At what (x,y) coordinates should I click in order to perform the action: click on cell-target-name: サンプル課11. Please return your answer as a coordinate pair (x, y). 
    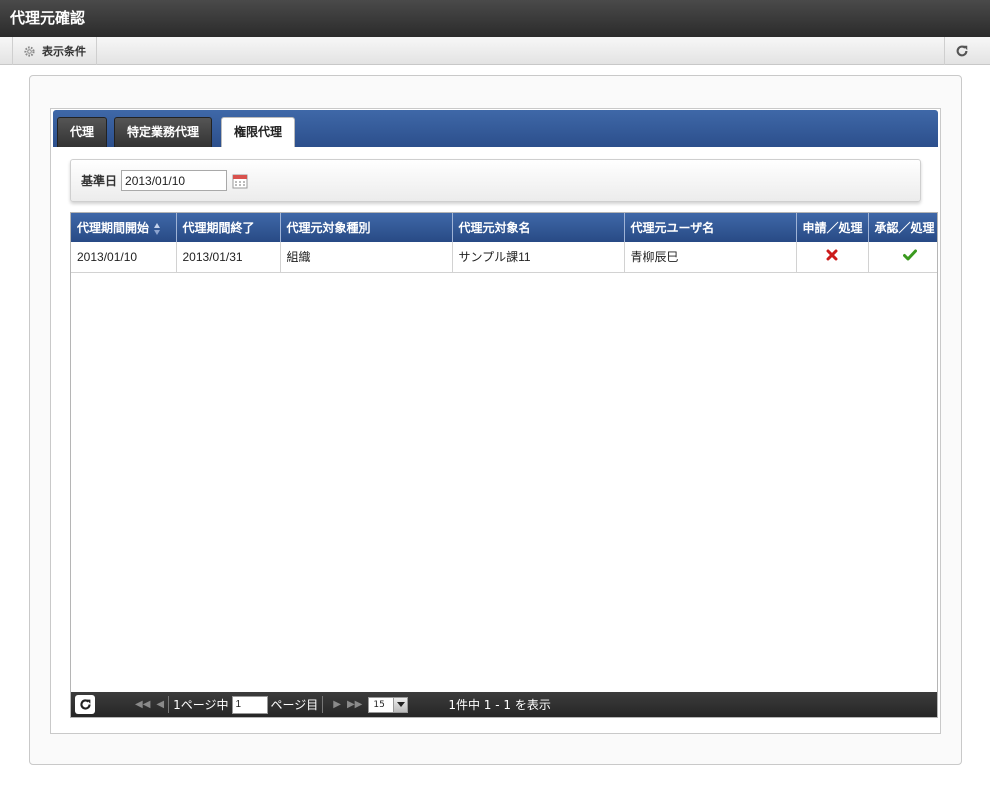
    Looking at the image, I should click on (538, 257).